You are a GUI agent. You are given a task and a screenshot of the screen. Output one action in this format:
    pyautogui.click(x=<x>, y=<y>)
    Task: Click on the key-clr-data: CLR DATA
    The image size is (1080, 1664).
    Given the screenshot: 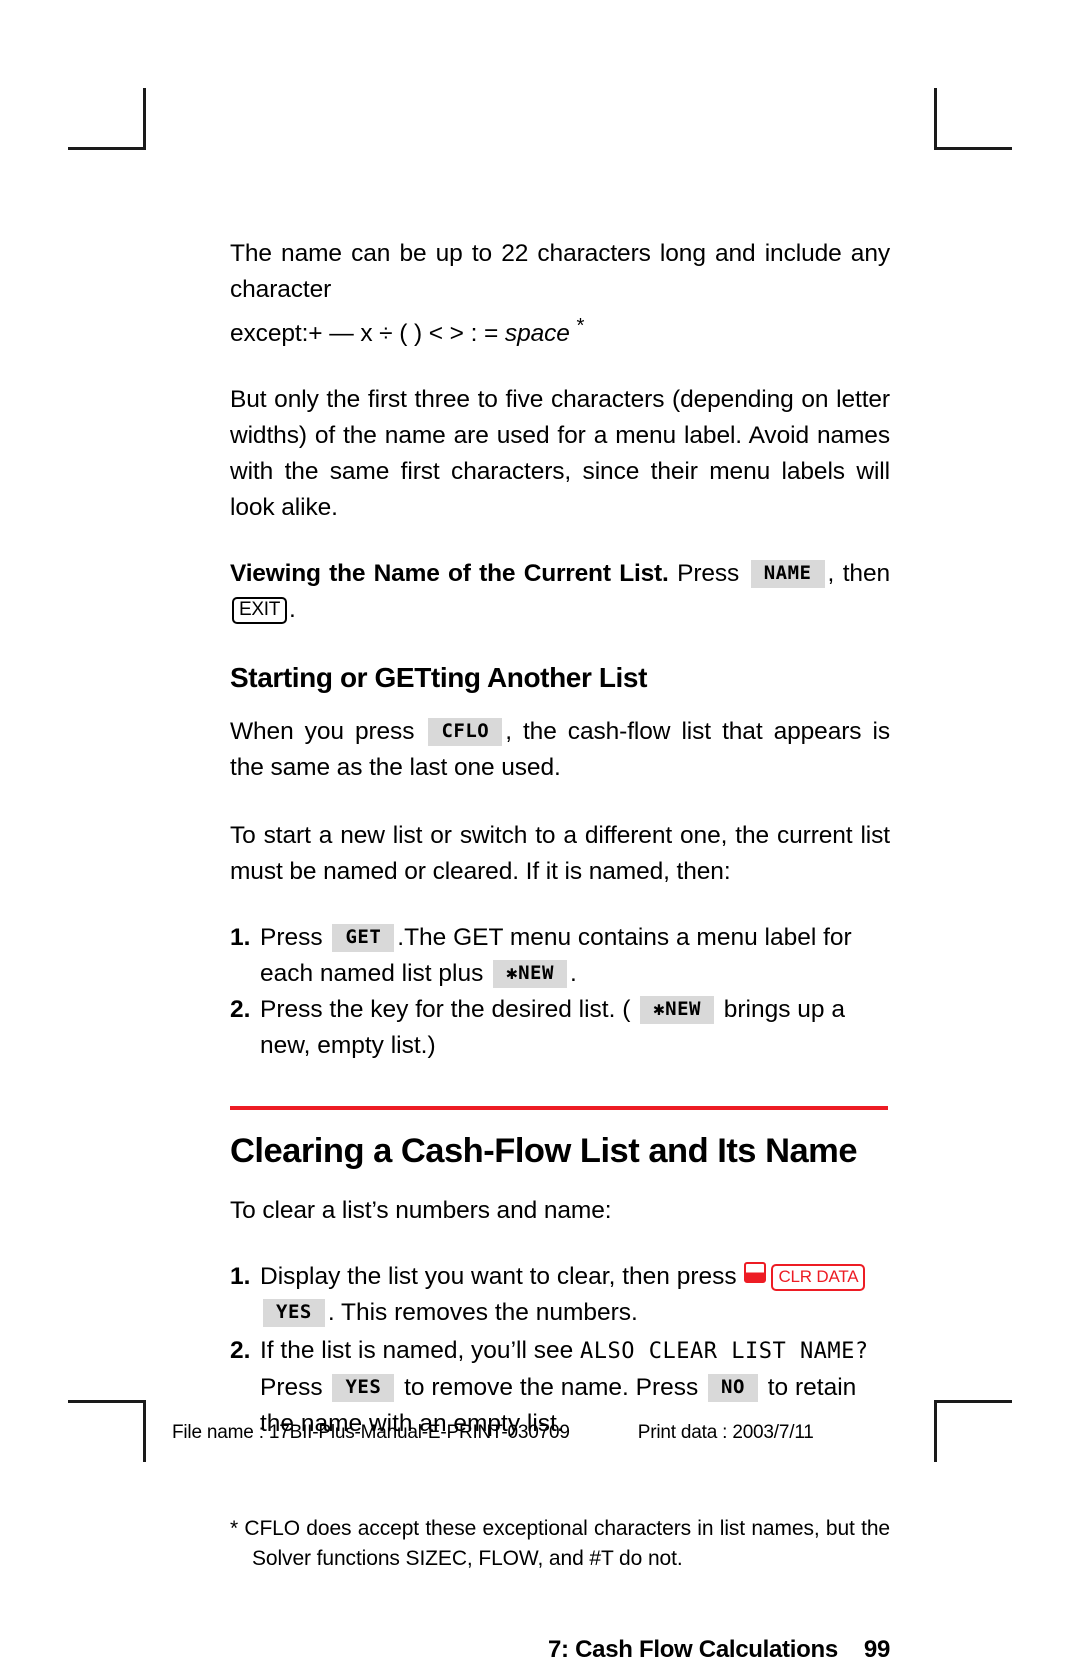 What is the action you would take?
    pyautogui.click(x=818, y=1278)
    